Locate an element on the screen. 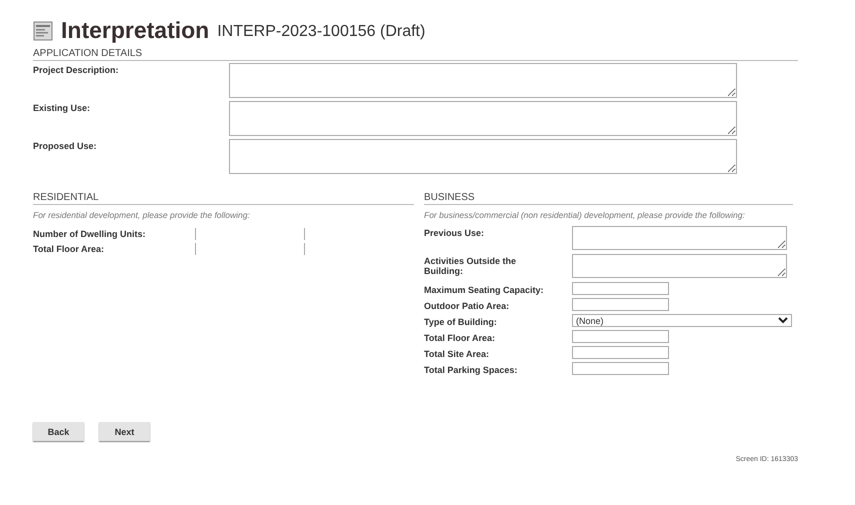 This screenshot has height=505, width=855. section-heading: BUSINESS is located at coordinates (608, 198).